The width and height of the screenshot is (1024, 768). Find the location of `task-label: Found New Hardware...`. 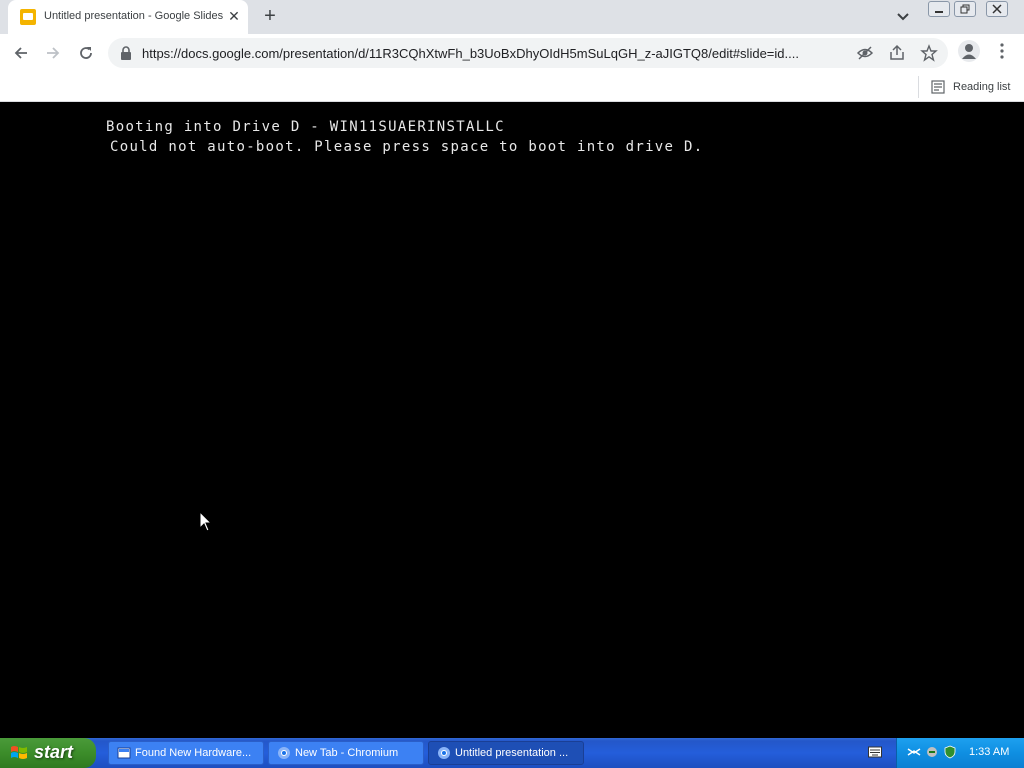

task-label: Found New Hardware... is located at coordinates (193, 753).